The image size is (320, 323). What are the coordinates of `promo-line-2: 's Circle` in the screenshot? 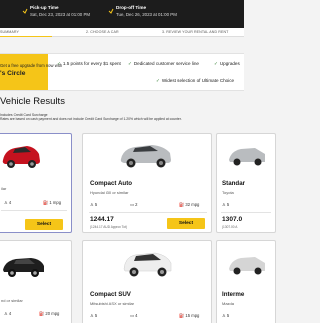 It's located at (13, 73).